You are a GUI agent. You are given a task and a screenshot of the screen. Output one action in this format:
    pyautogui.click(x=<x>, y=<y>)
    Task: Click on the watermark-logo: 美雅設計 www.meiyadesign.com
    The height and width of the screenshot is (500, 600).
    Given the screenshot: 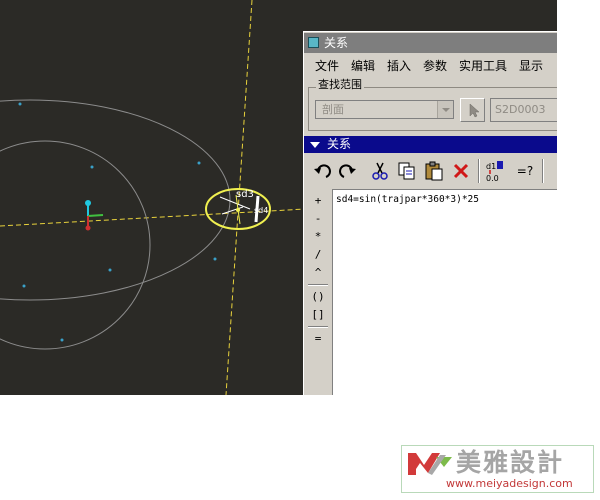 What is the action you would take?
    pyautogui.click(x=497, y=469)
    